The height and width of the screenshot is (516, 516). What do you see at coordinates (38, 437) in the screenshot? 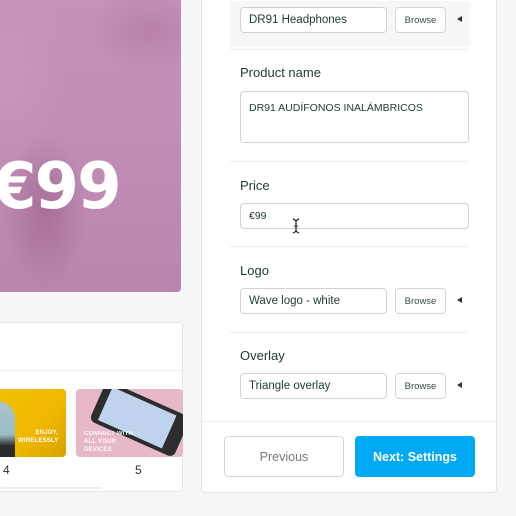
I see `thumbnail-caption: ENJOY, WIRELESSLY` at bounding box center [38, 437].